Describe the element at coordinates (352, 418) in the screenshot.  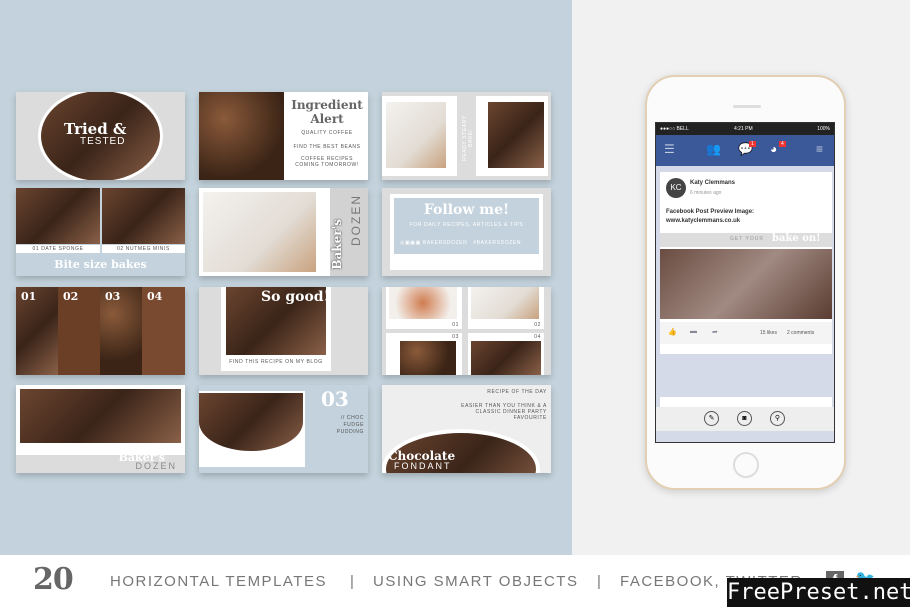
I see `line: // CHOC` at that location.